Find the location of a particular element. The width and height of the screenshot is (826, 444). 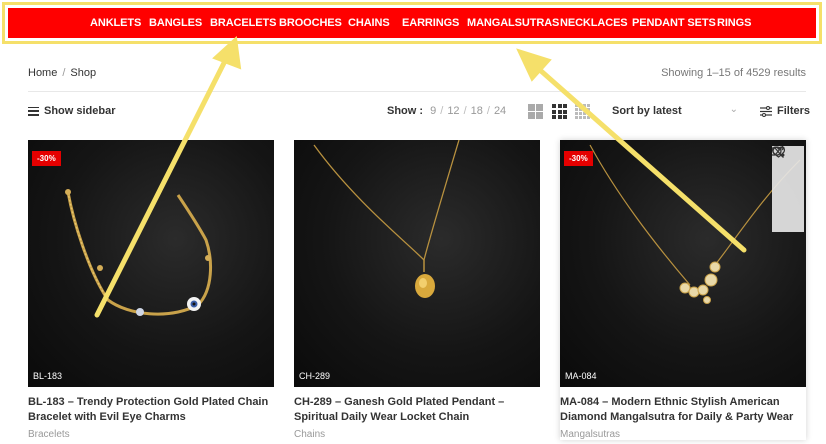

divider is located at coordinates (417, 91).